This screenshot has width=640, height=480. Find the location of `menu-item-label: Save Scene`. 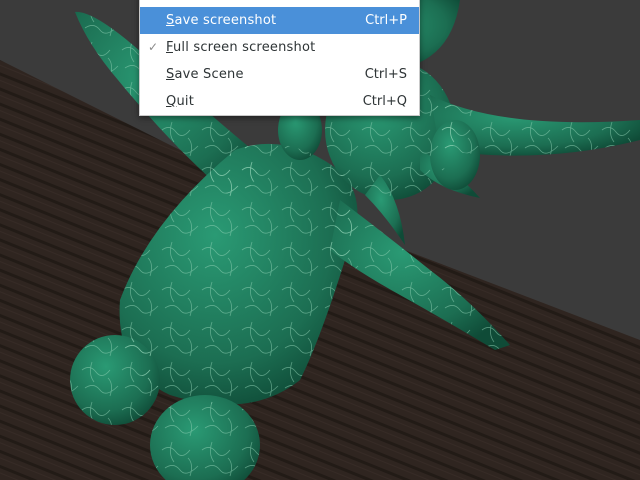

menu-item-label: Save Scene is located at coordinates (205, 74).